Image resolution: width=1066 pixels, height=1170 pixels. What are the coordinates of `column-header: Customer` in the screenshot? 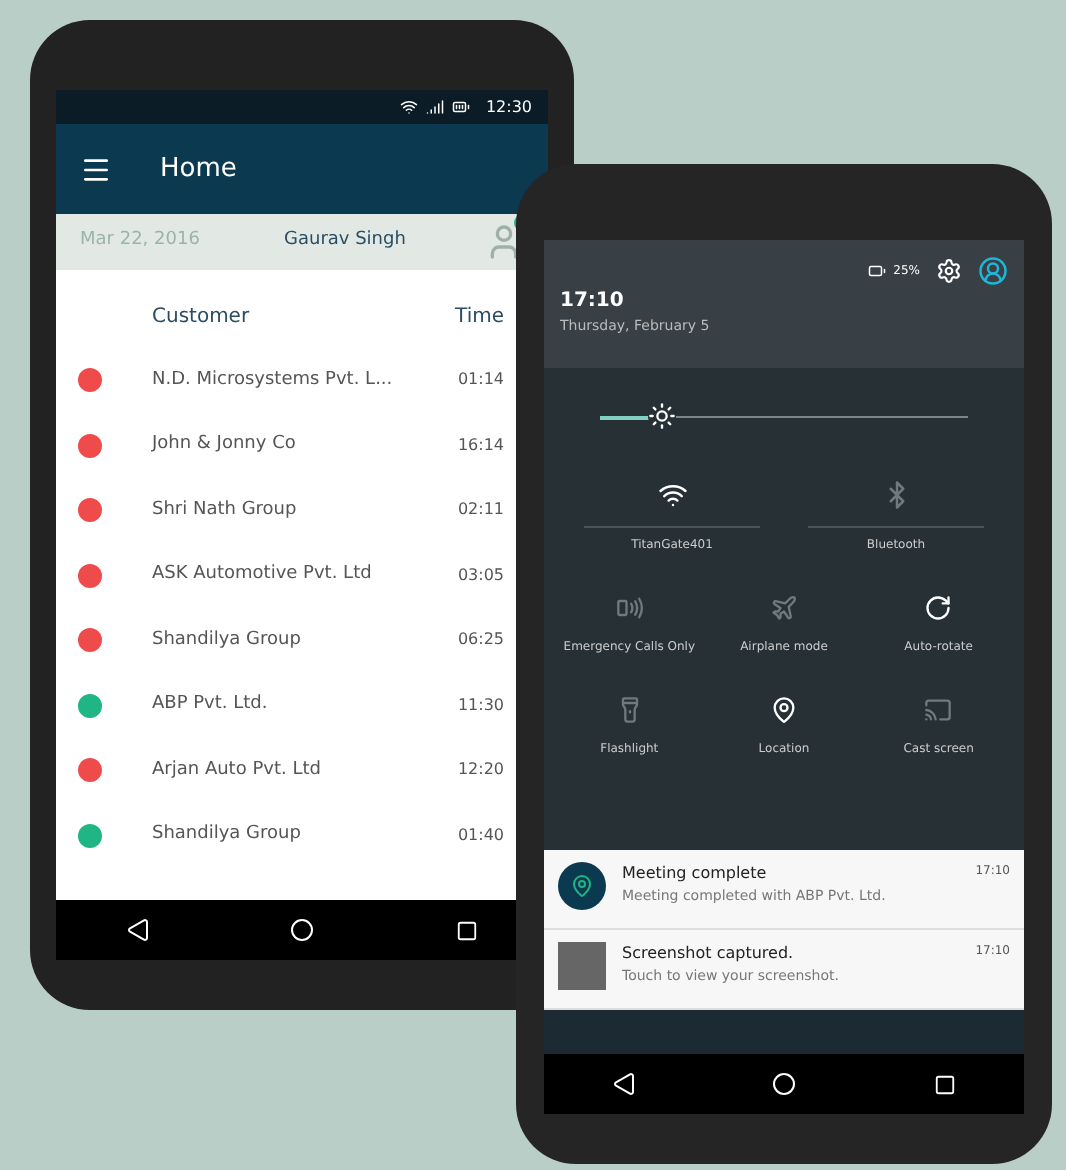 It's located at (202, 318).